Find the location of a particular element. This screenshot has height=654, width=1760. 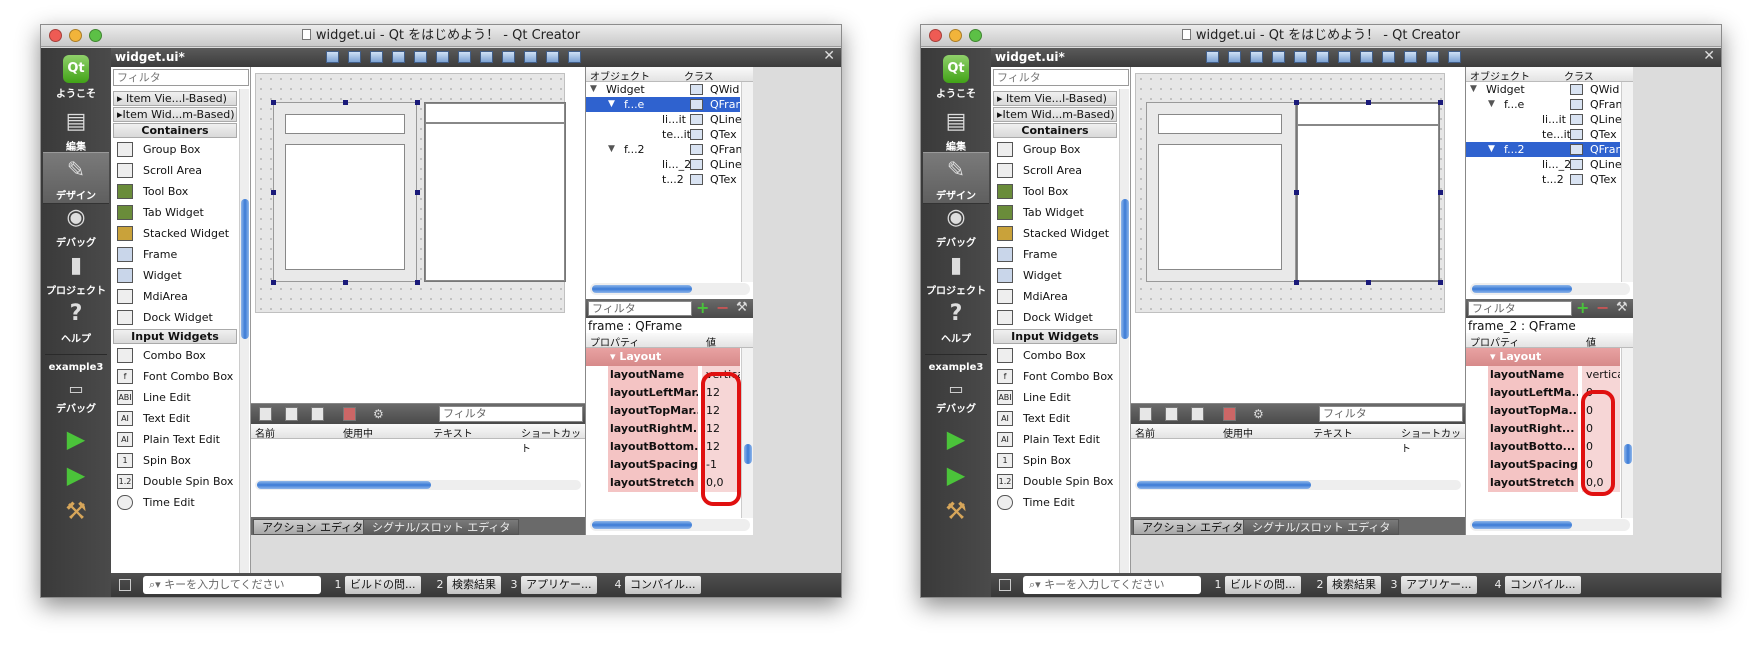

object-tree-row: t...2 QTex is located at coordinates (1543, 179).